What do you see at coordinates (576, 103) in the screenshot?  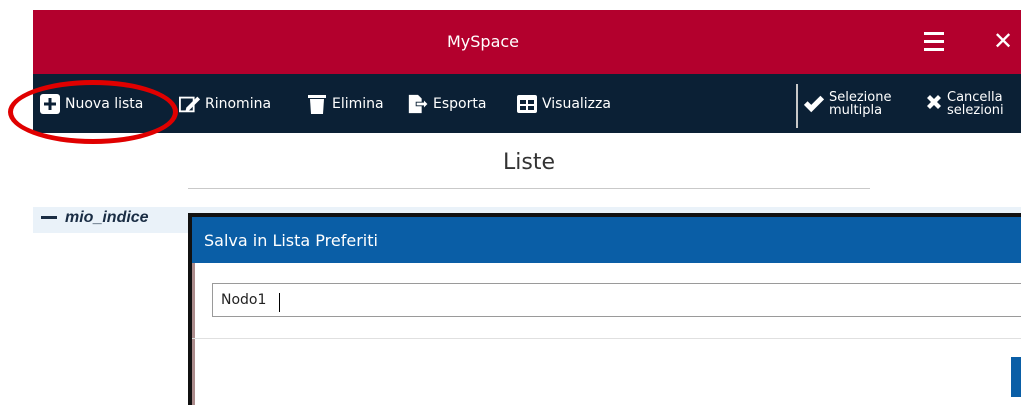 I see `view-label: Visualizza` at bounding box center [576, 103].